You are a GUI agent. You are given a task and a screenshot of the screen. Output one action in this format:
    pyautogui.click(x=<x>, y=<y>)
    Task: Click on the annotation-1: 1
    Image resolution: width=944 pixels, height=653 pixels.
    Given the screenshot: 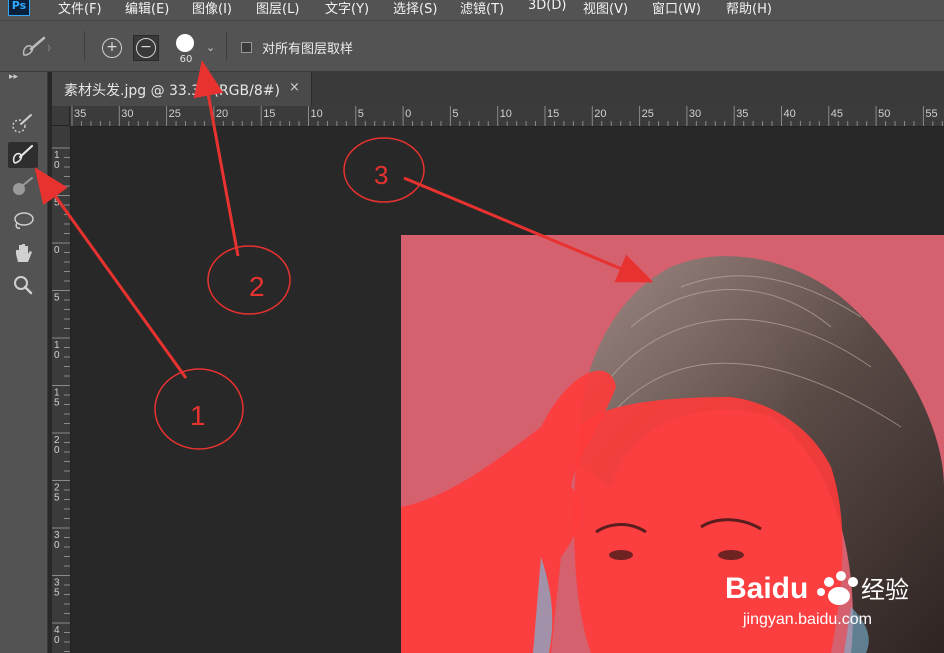 What is the action you would take?
    pyautogui.click(x=139, y=308)
    